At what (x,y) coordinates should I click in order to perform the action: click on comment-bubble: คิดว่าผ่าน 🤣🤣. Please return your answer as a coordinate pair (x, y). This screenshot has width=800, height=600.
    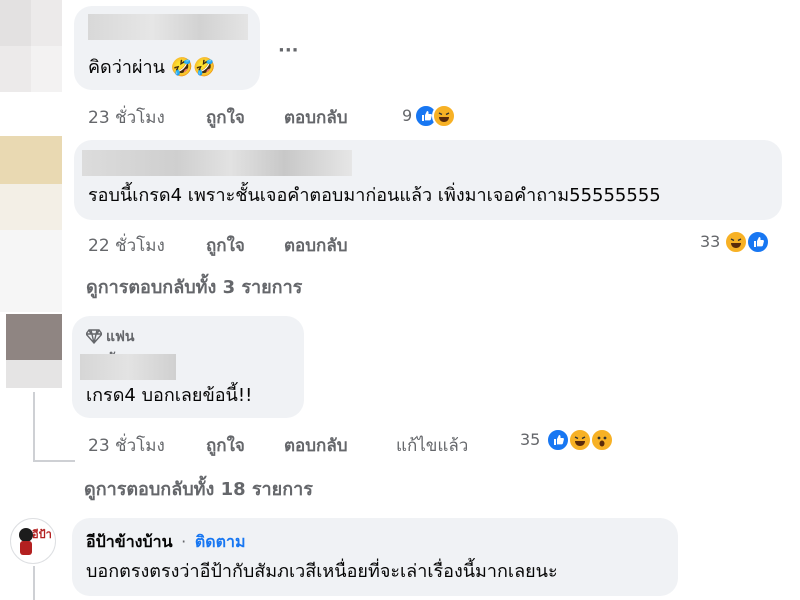
    Looking at the image, I should click on (167, 48).